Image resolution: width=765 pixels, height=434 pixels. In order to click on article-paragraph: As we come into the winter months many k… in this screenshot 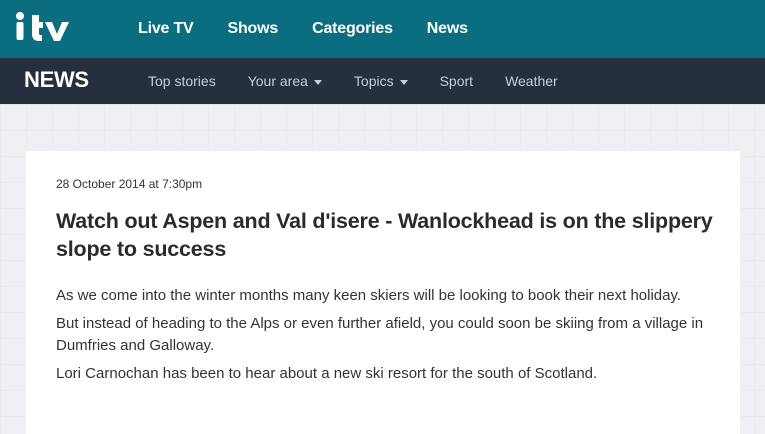, I will do `click(369, 295)`.